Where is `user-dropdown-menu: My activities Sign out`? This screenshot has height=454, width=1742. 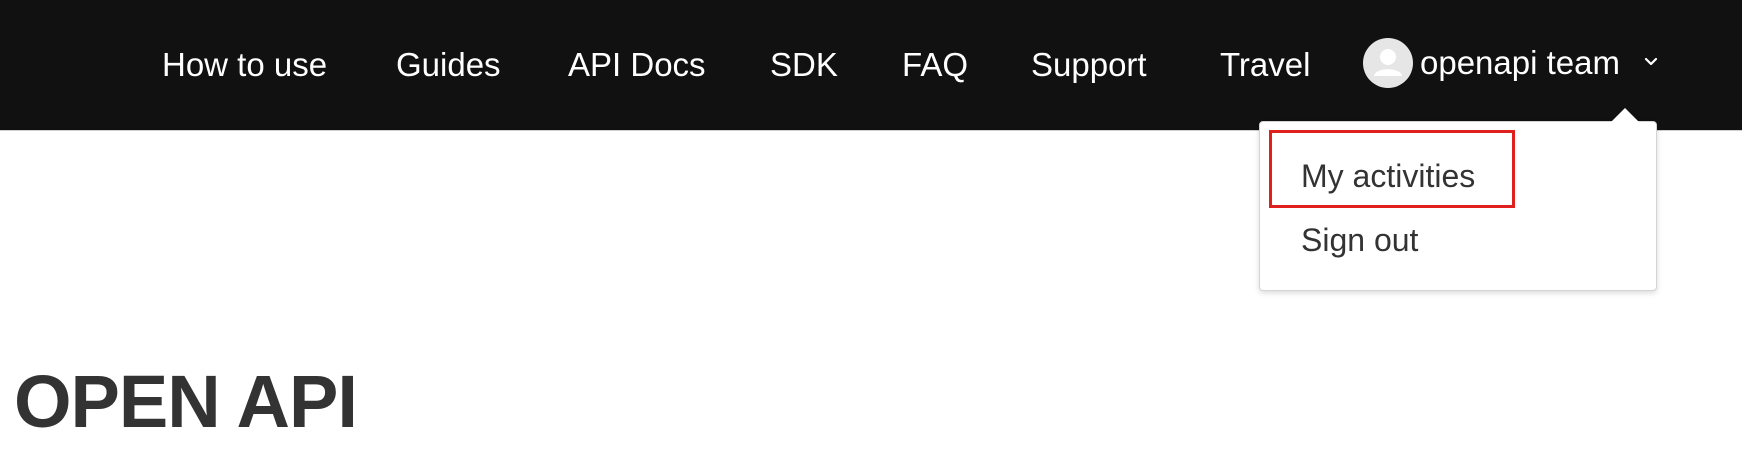
user-dropdown-menu: My activities Sign out is located at coordinates (1458, 206).